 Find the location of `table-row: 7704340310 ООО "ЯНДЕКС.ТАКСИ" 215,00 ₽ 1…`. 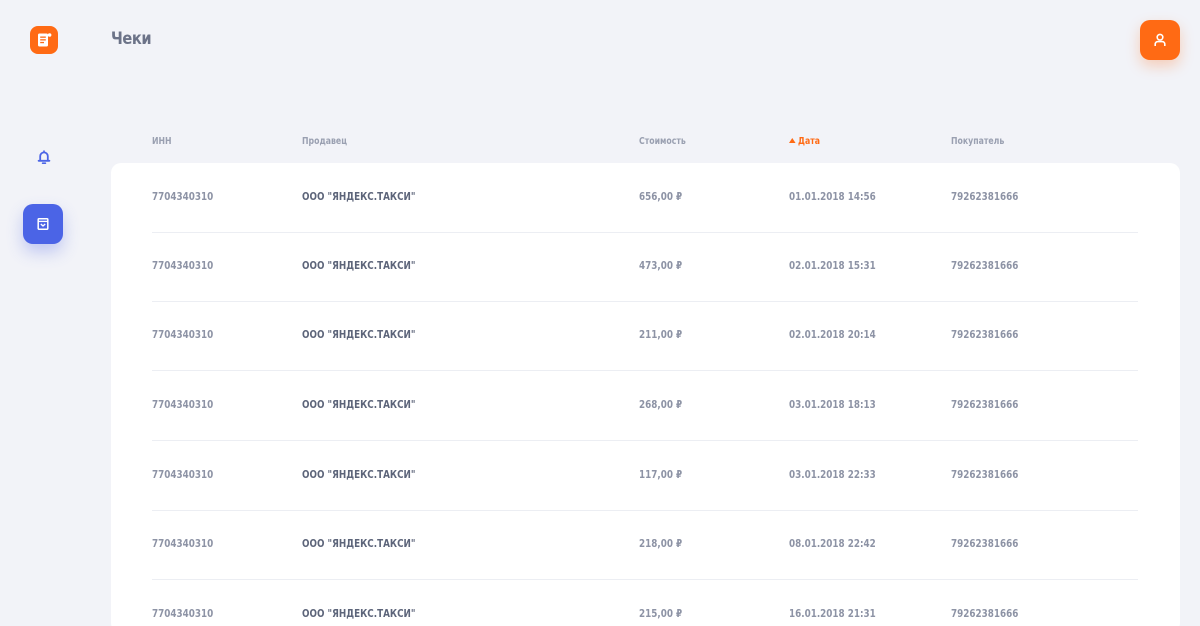

table-row: 7704340310 ООО "ЯНДЕКС.ТАКСИ" 215,00 ₽ 1… is located at coordinates (645, 603).